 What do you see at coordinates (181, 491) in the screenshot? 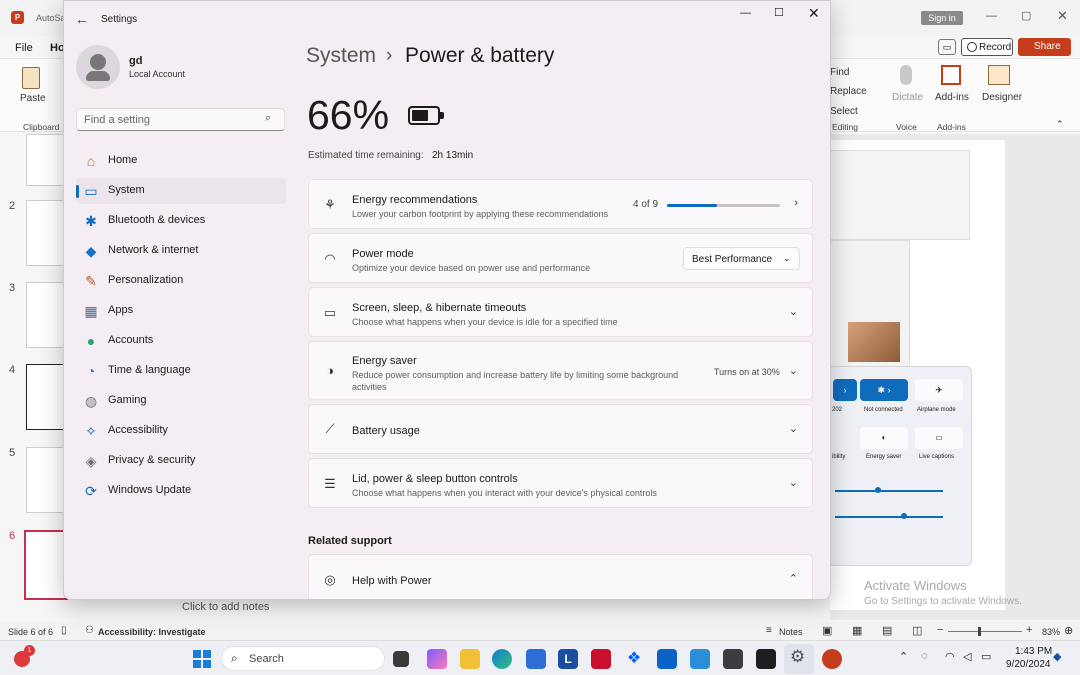
I see `sidebar-item-windows-update: ⟳ Windows Update` at bounding box center [181, 491].